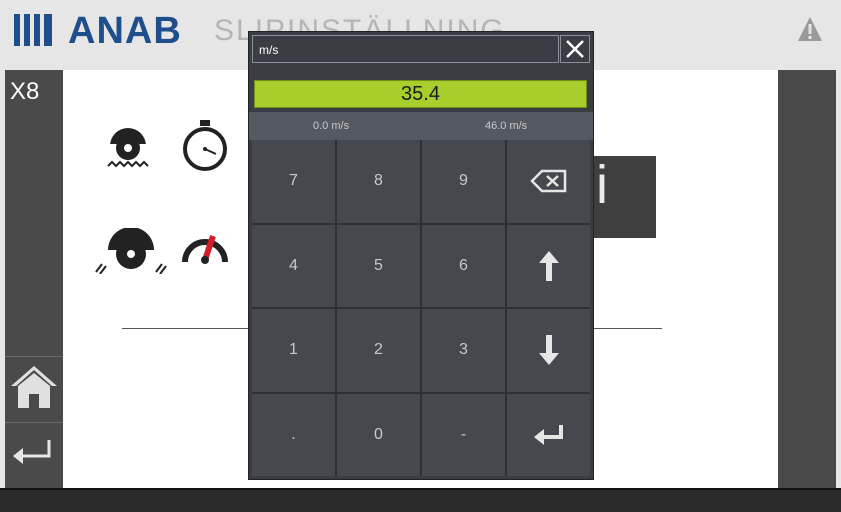  Describe the element at coordinates (293, 434) in the screenshot. I see `key-decimal: .` at that location.